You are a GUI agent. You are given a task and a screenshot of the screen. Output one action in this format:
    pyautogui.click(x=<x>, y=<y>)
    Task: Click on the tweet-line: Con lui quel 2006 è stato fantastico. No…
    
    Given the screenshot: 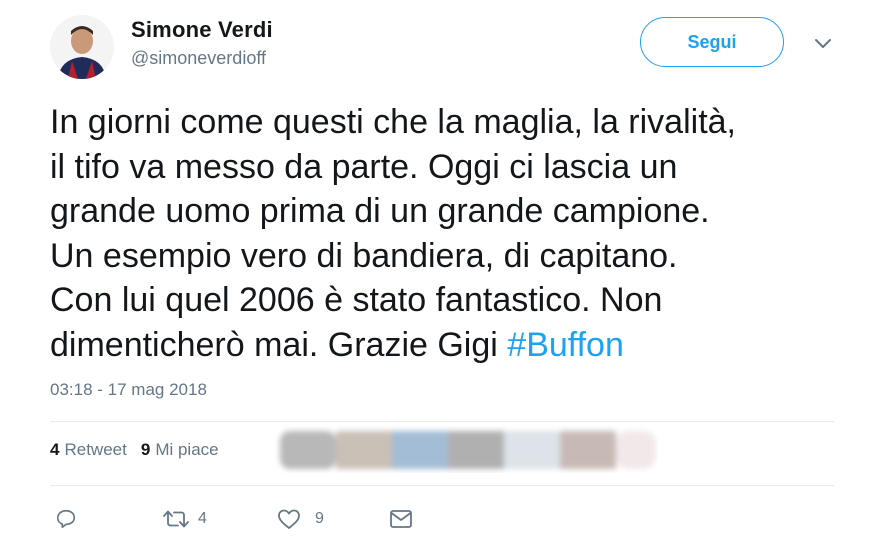 What is the action you would take?
    pyautogui.click(x=356, y=300)
    